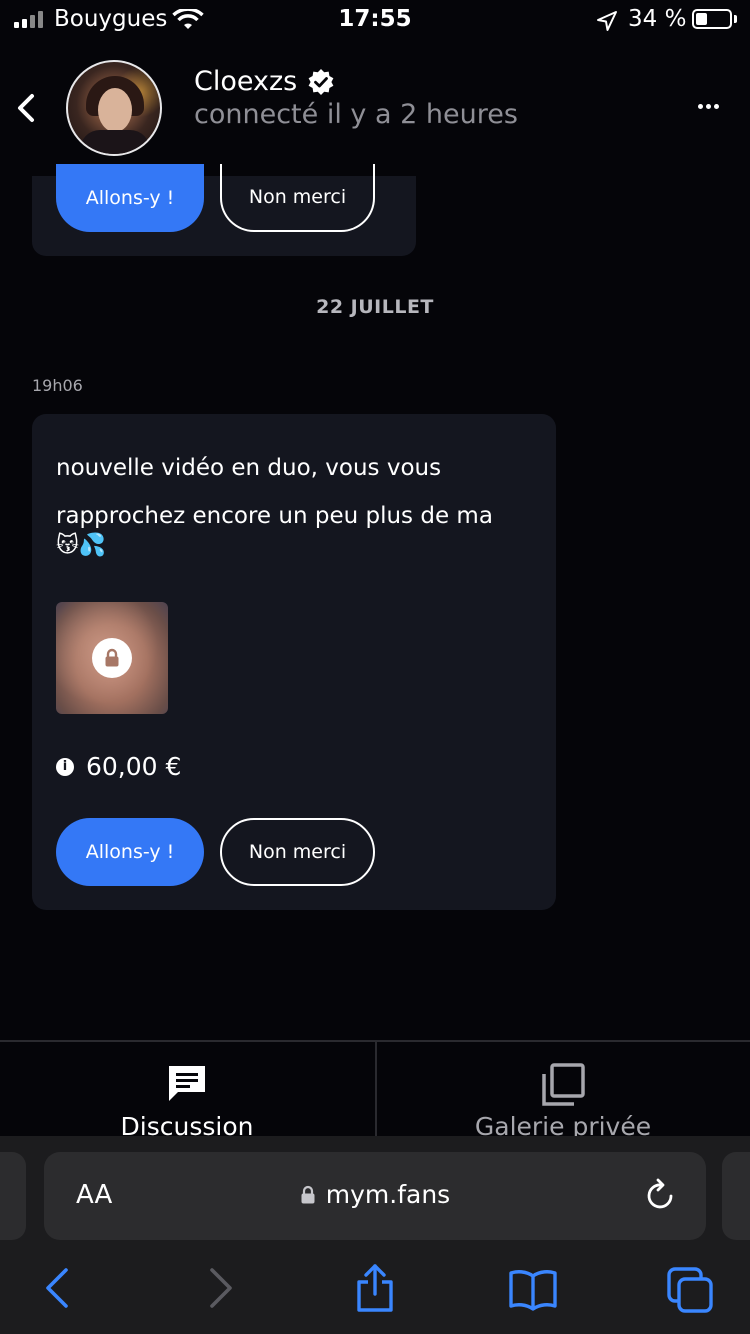  What do you see at coordinates (708, 106) in the screenshot?
I see `more-options-icon` at bounding box center [708, 106].